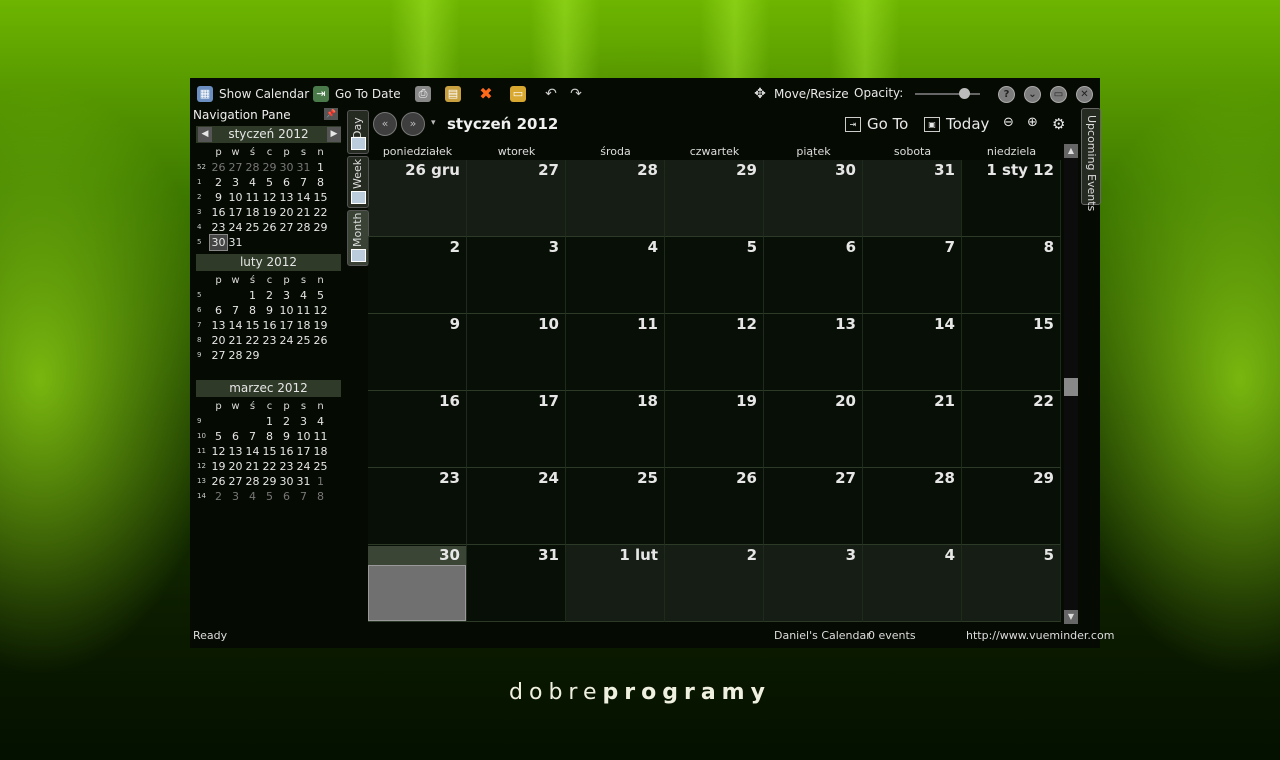 Image resolution: width=1280 pixels, height=760 pixels. What do you see at coordinates (576, 94) in the screenshot?
I see `redo-button: ↷` at bounding box center [576, 94].